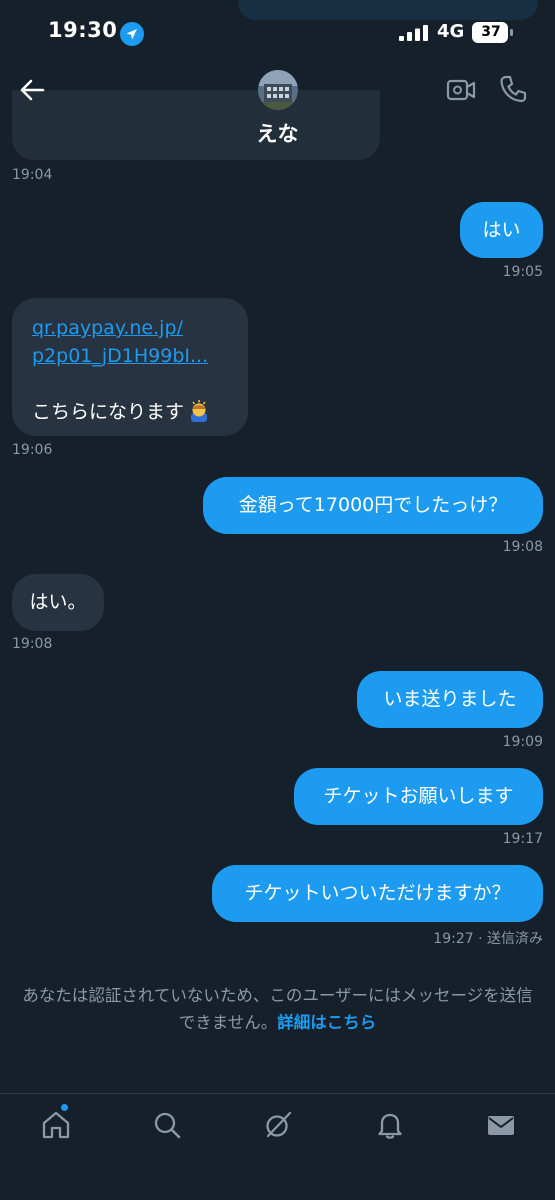 Image resolution: width=555 pixels, height=1200 pixels. What do you see at coordinates (277, 133) in the screenshot?
I see `contact-name: えな` at bounding box center [277, 133].